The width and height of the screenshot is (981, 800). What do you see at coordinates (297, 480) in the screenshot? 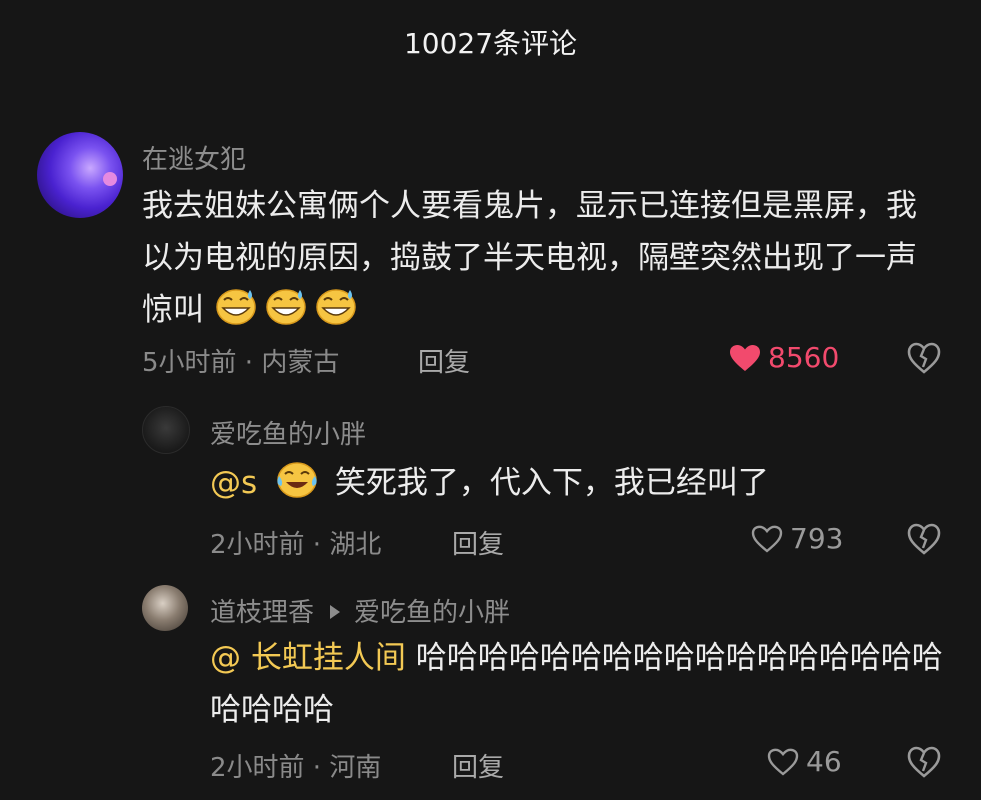
I see `tears-of-joy-emoji` at bounding box center [297, 480].